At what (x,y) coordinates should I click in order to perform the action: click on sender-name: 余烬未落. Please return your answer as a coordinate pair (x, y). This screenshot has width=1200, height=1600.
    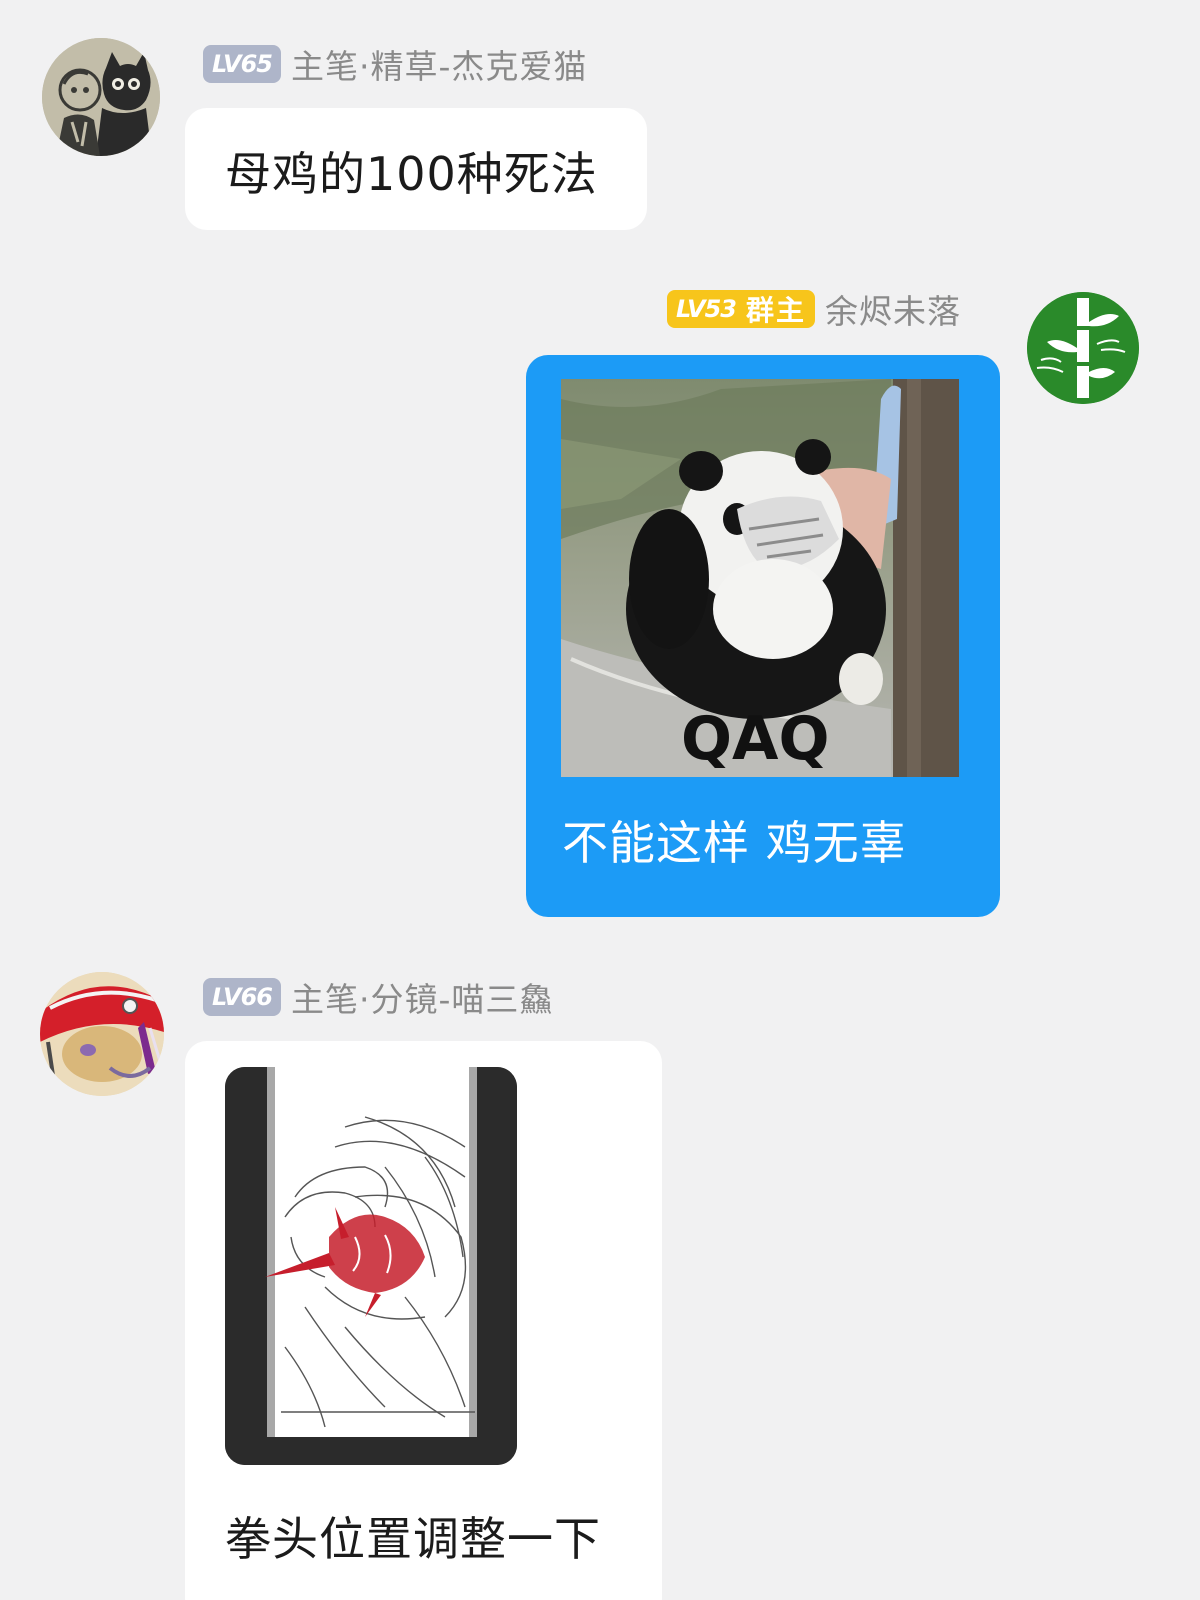
    Looking at the image, I should click on (893, 309).